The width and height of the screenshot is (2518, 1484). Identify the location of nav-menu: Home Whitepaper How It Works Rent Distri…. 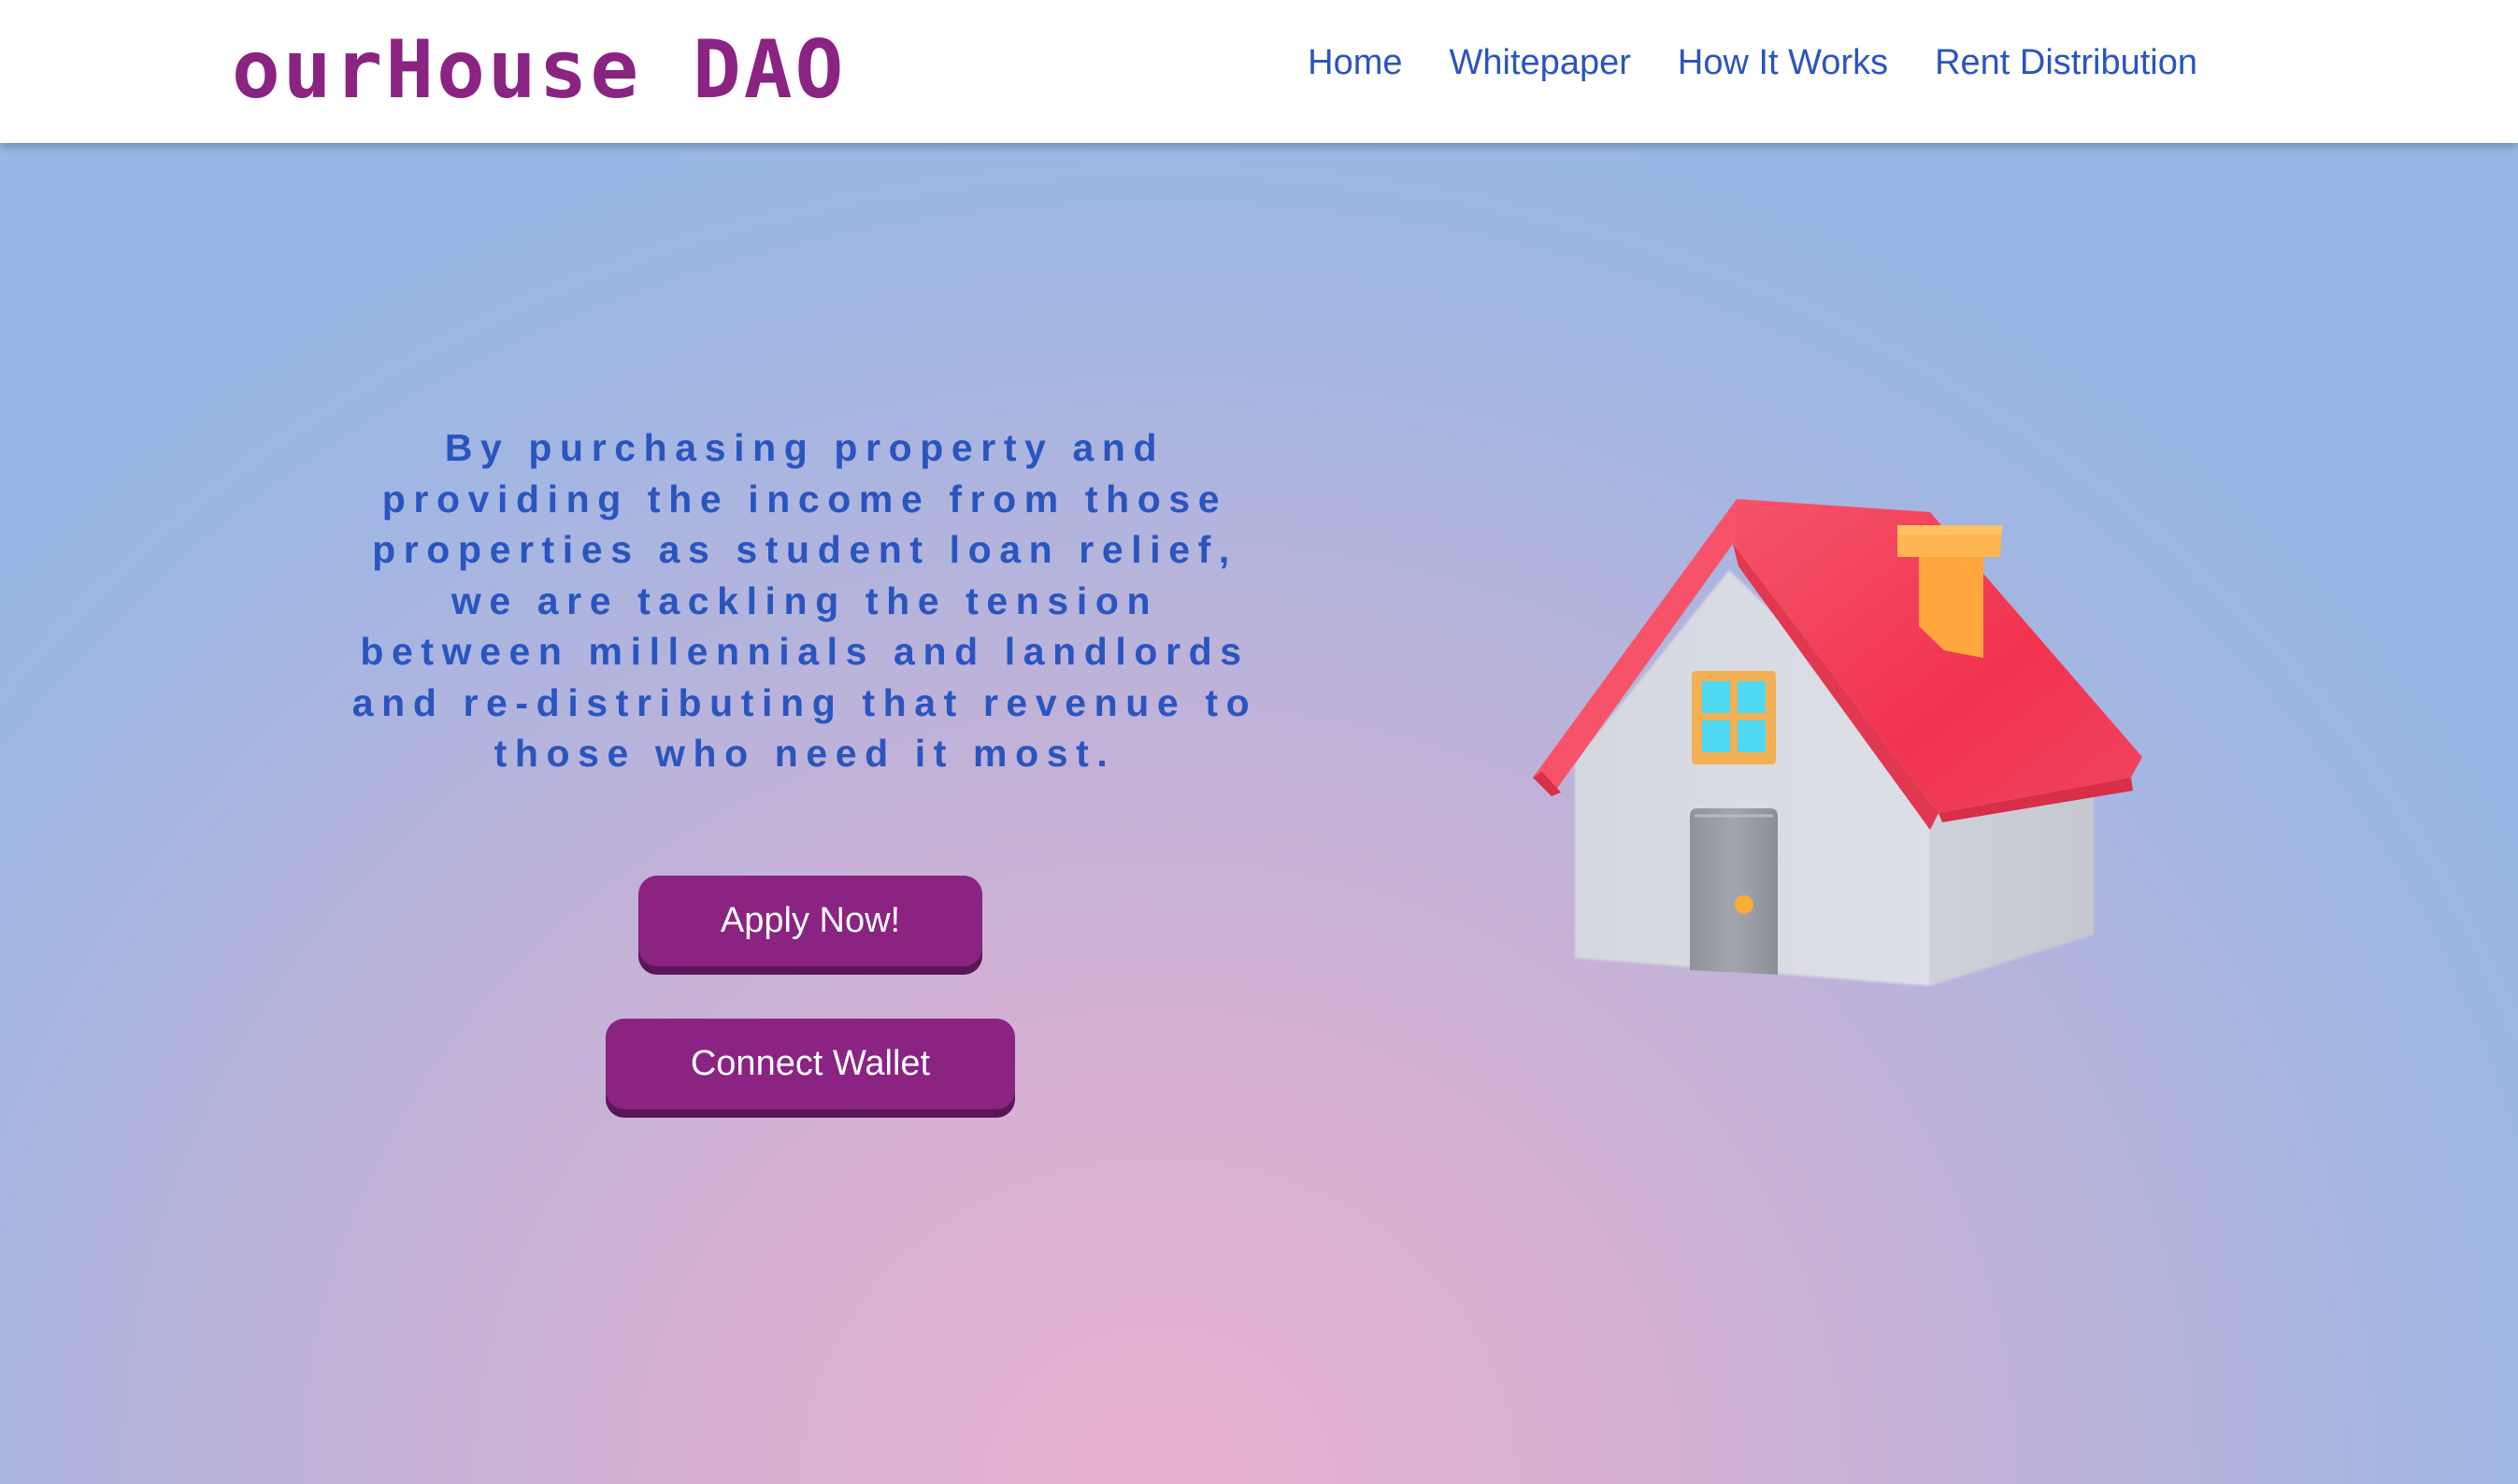
(1752, 63).